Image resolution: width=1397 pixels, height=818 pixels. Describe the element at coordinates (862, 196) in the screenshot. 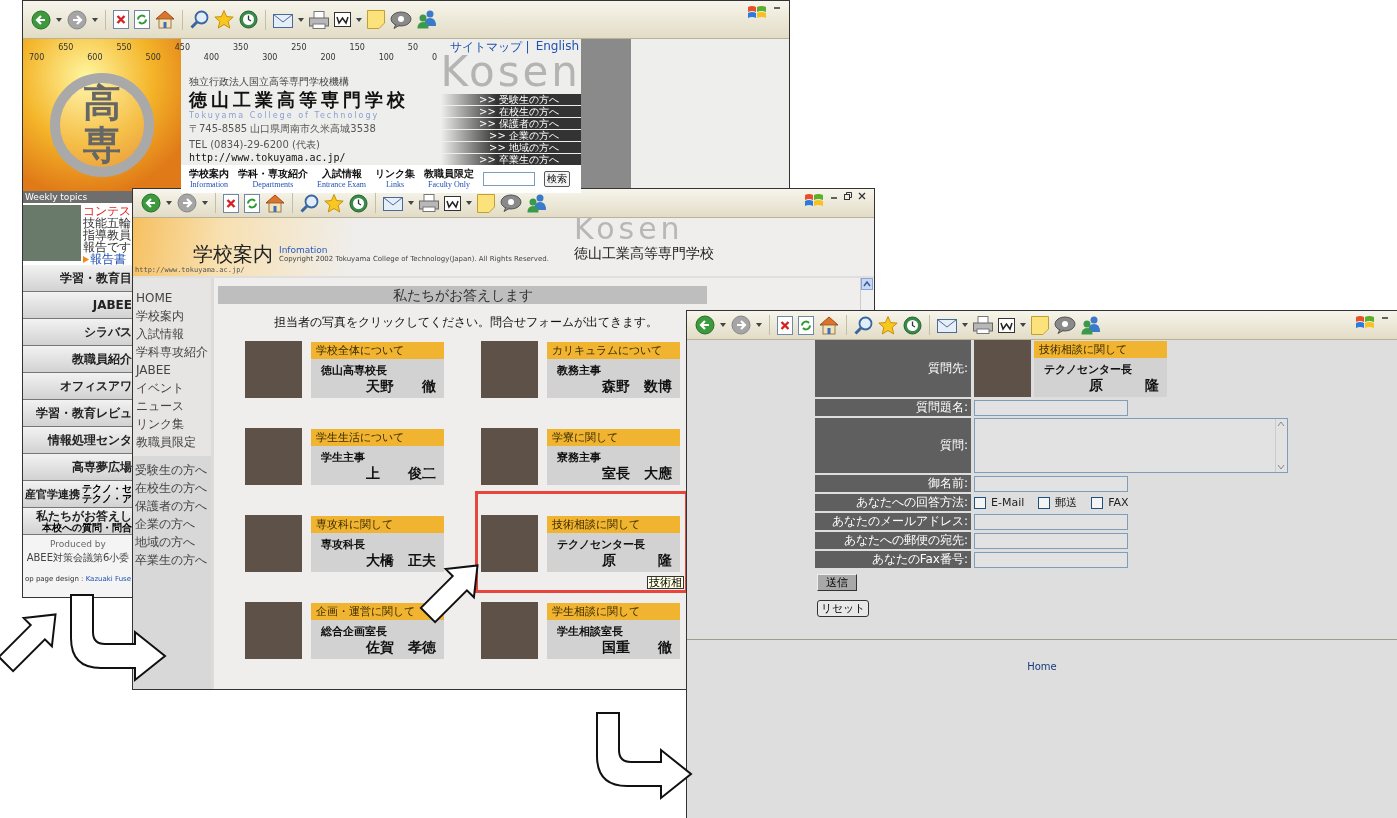

I see `close-icon` at that location.